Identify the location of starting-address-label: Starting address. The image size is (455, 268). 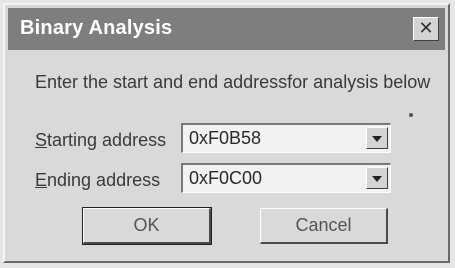
(100, 140).